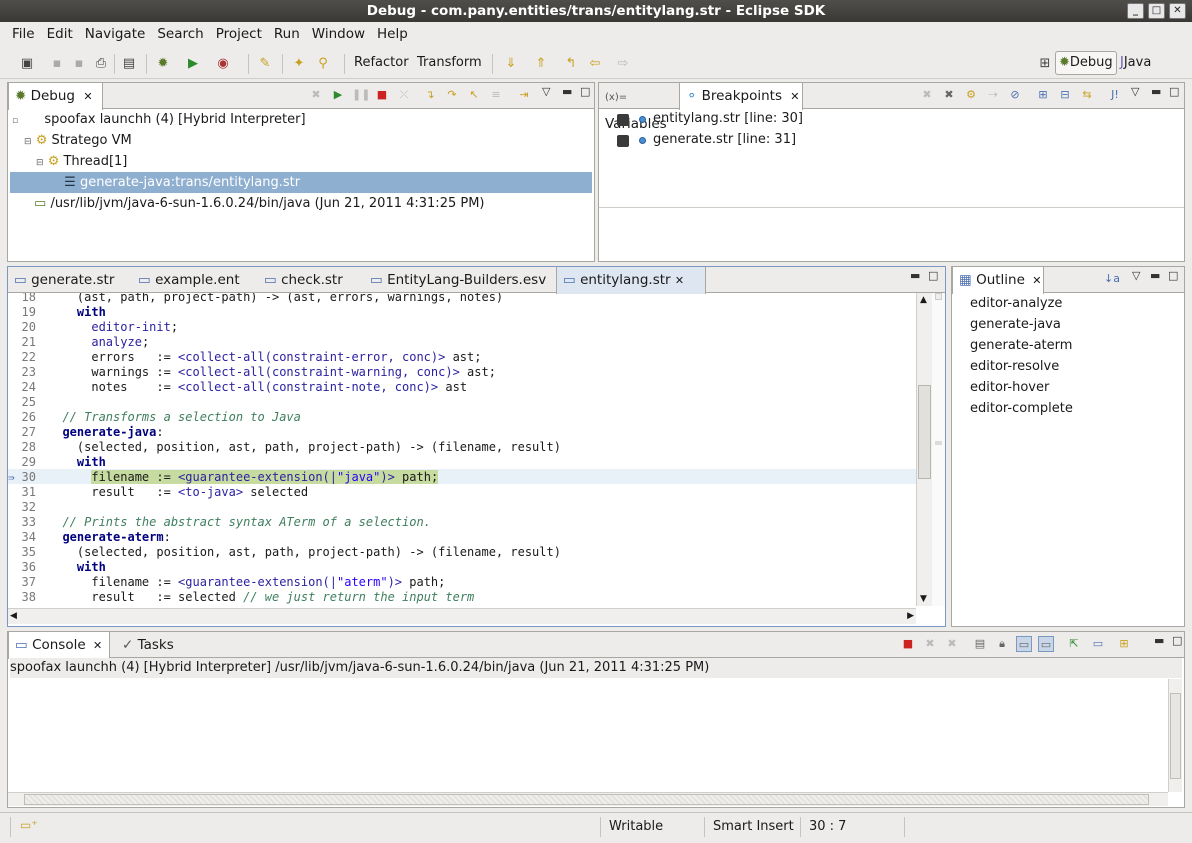  What do you see at coordinates (1086, 63) in the screenshot?
I see `debug-perspective-button: ✹Debug` at bounding box center [1086, 63].